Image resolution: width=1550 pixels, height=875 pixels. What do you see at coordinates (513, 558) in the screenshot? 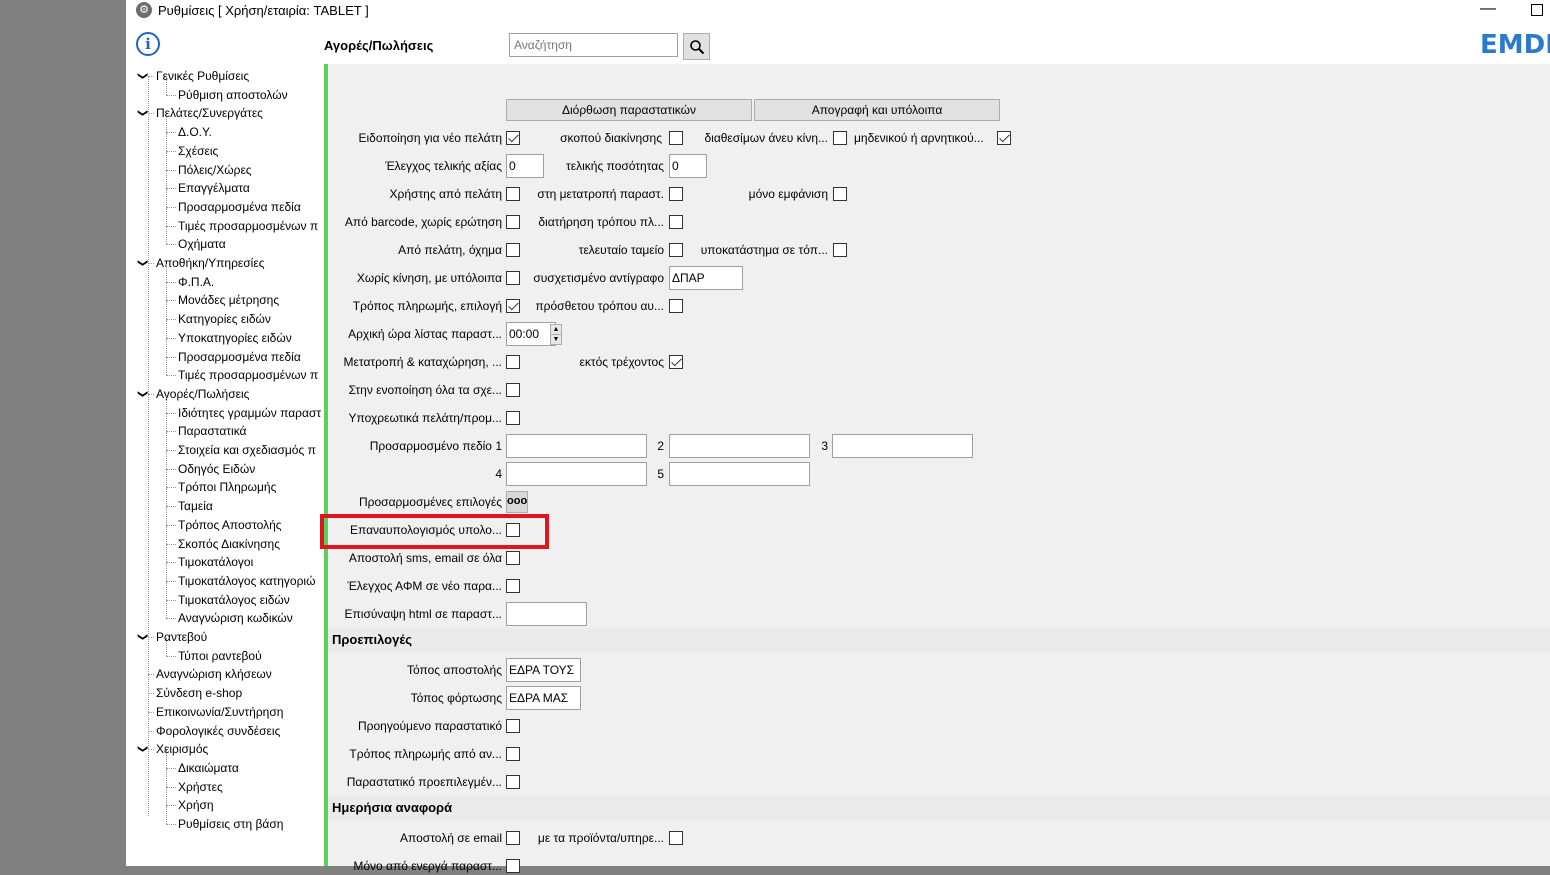
I see `send-sms-email-checkbox` at bounding box center [513, 558].